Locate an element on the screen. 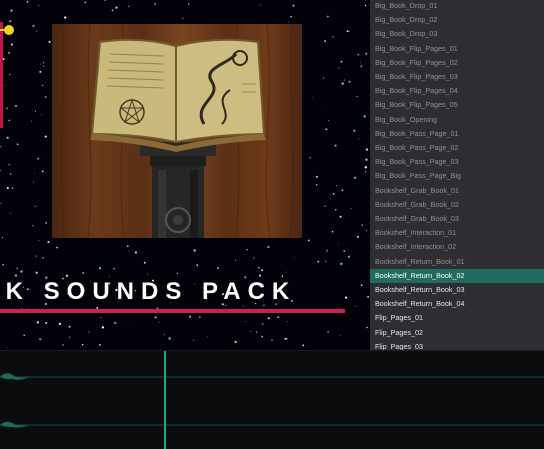 The height and width of the screenshot is (449, 544). title-underline is located at coordinates (172, 311).